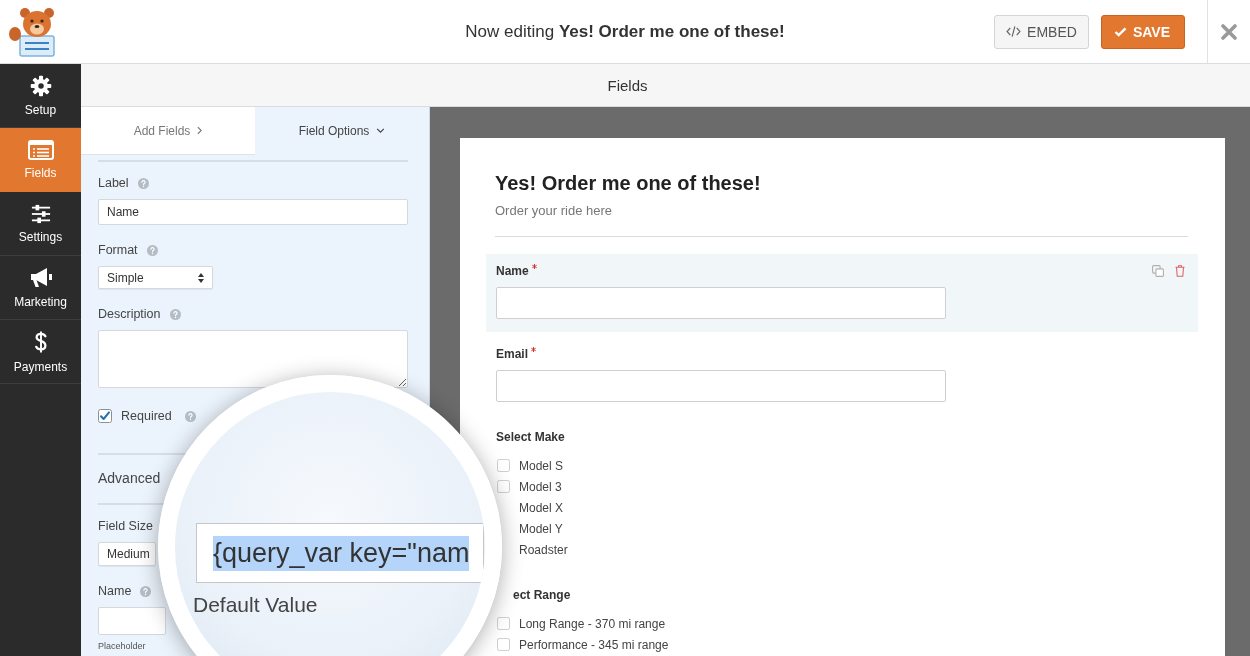 This screenshot has width=1250, height=656. I want to click on selected-text: {query_var key="nam, so click(341, 553).